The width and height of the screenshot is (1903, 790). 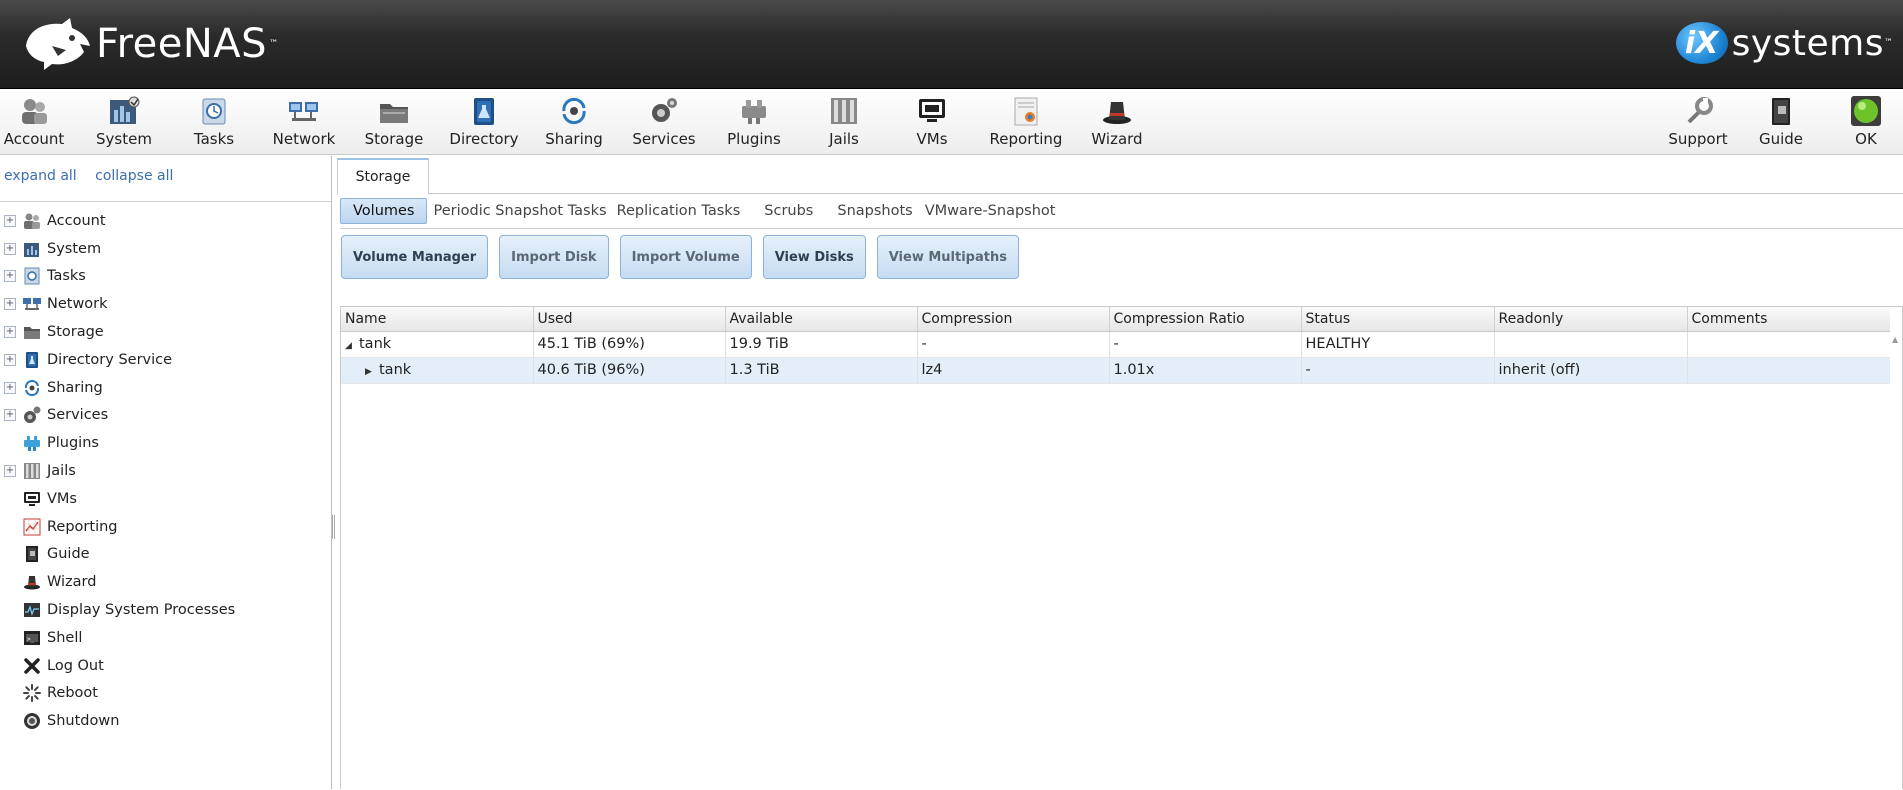 I want to click on view-disks-button: View Disks, so click(x=814, y=257).